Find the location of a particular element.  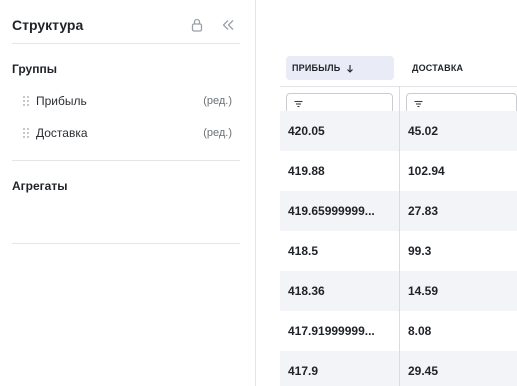

aggregates-section-title: Агрегаты is located at coordinates (40, 186).